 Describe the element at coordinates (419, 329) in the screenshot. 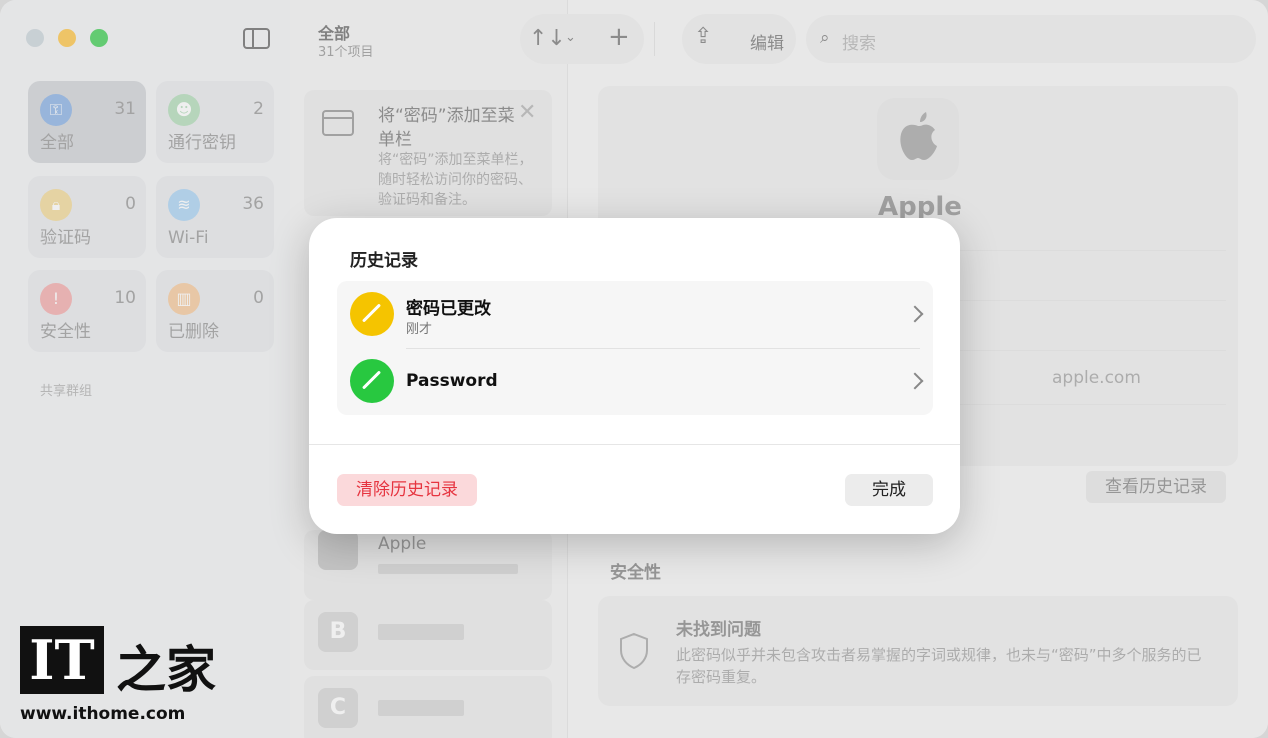

I see `history-row-subtitle: 刚才` at that location.